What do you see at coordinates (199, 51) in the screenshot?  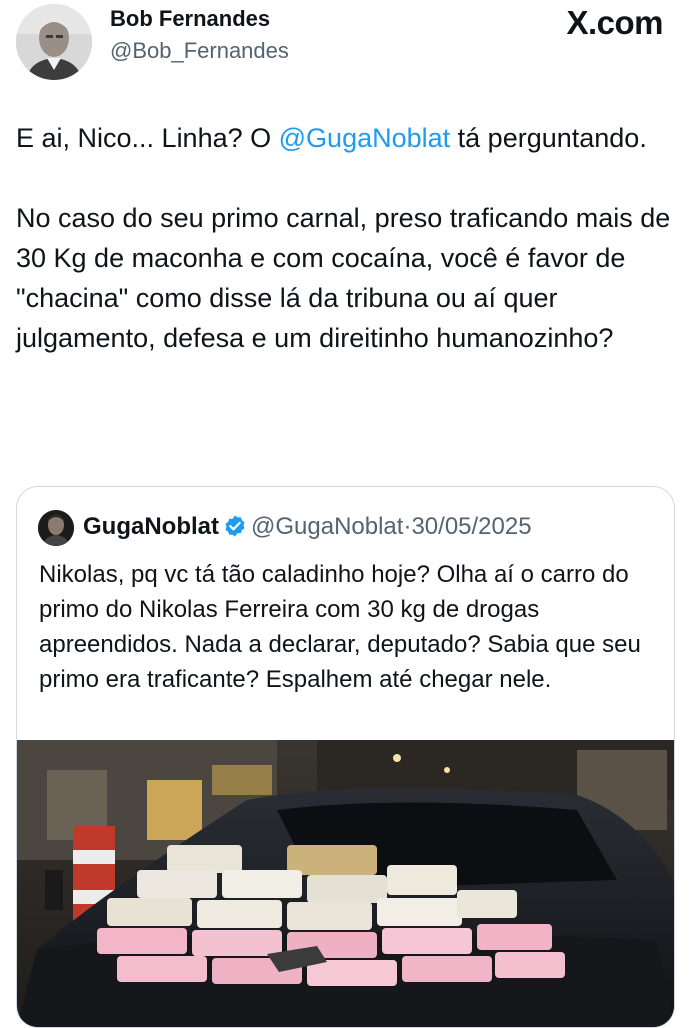 I see `author-handle: @Bob_Fernandes` at bounding box center [199, 51].